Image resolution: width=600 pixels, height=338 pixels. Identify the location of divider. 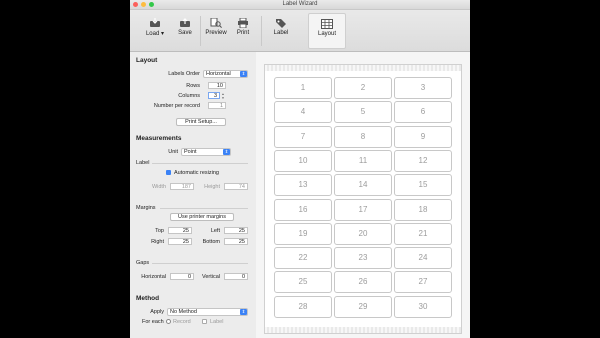
(200, 263).